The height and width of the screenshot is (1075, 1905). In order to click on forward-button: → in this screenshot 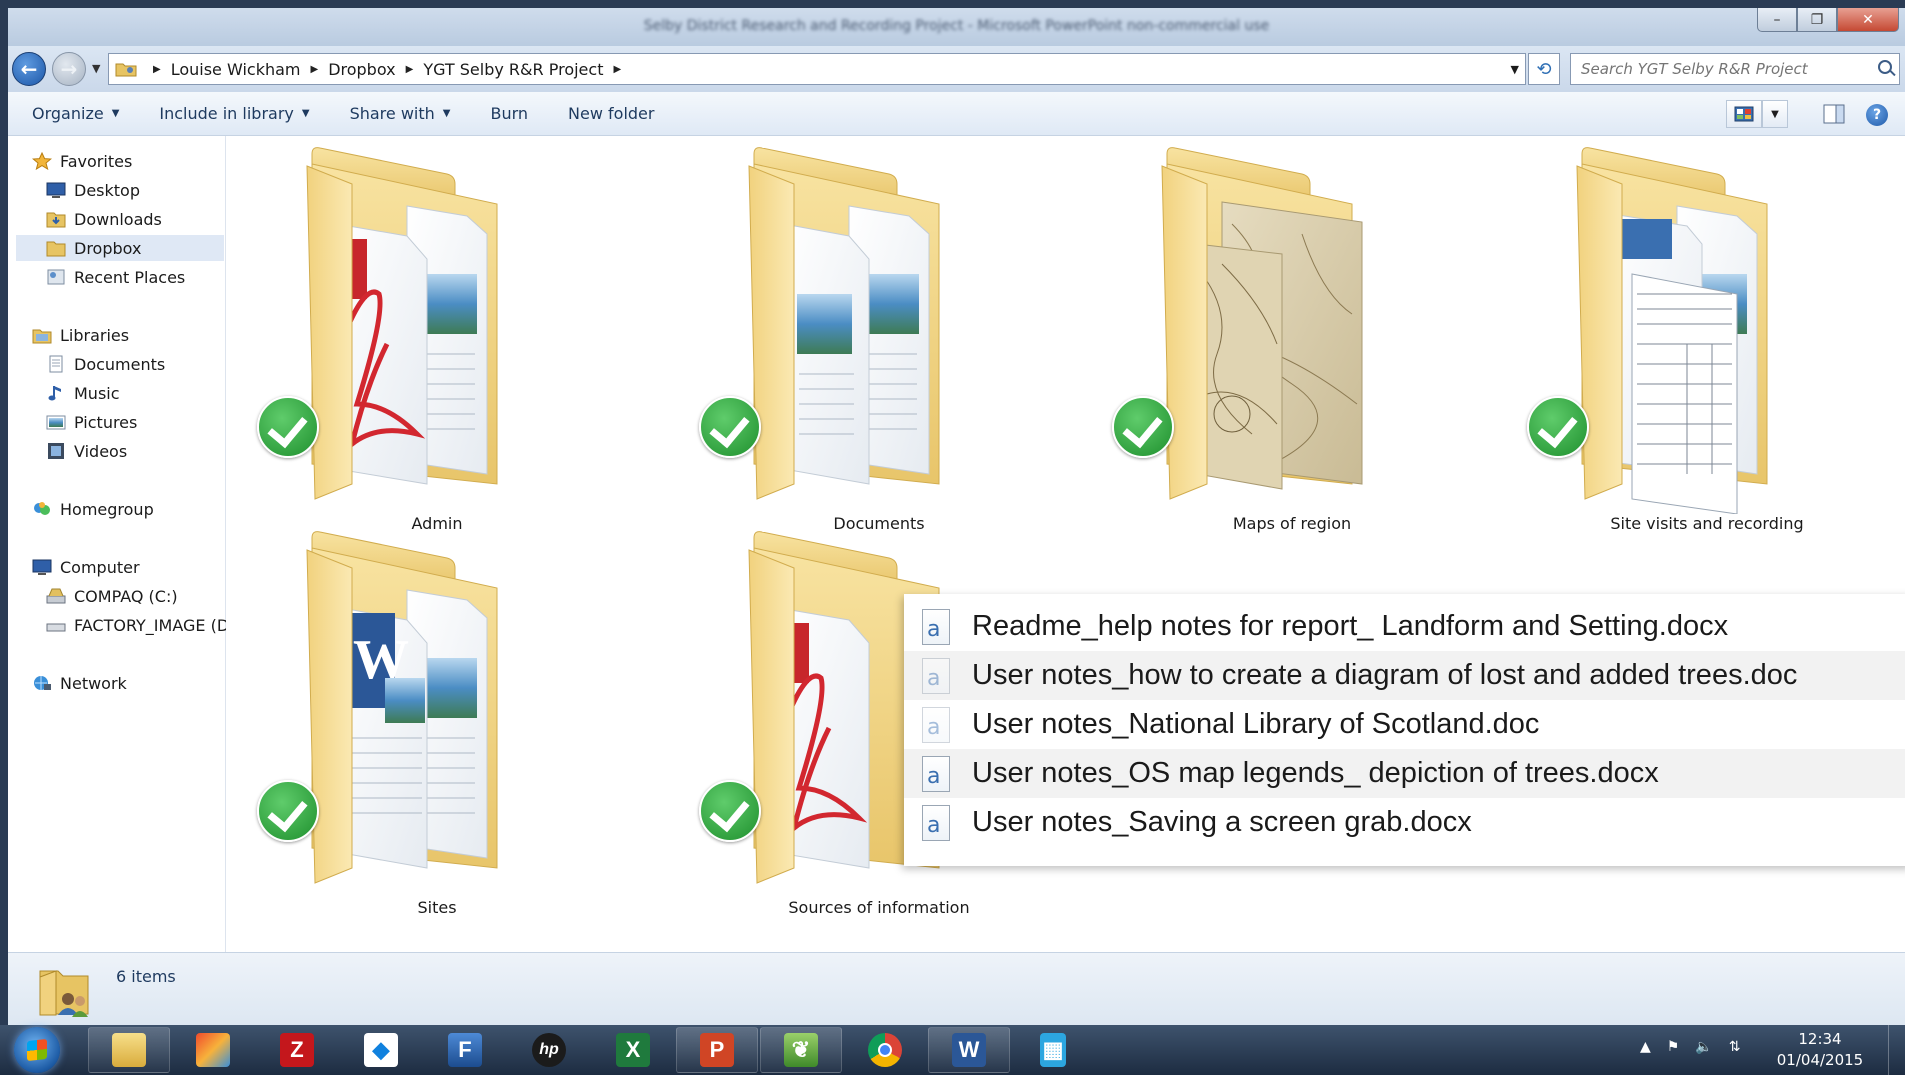, I will do `click(69, 69)`.